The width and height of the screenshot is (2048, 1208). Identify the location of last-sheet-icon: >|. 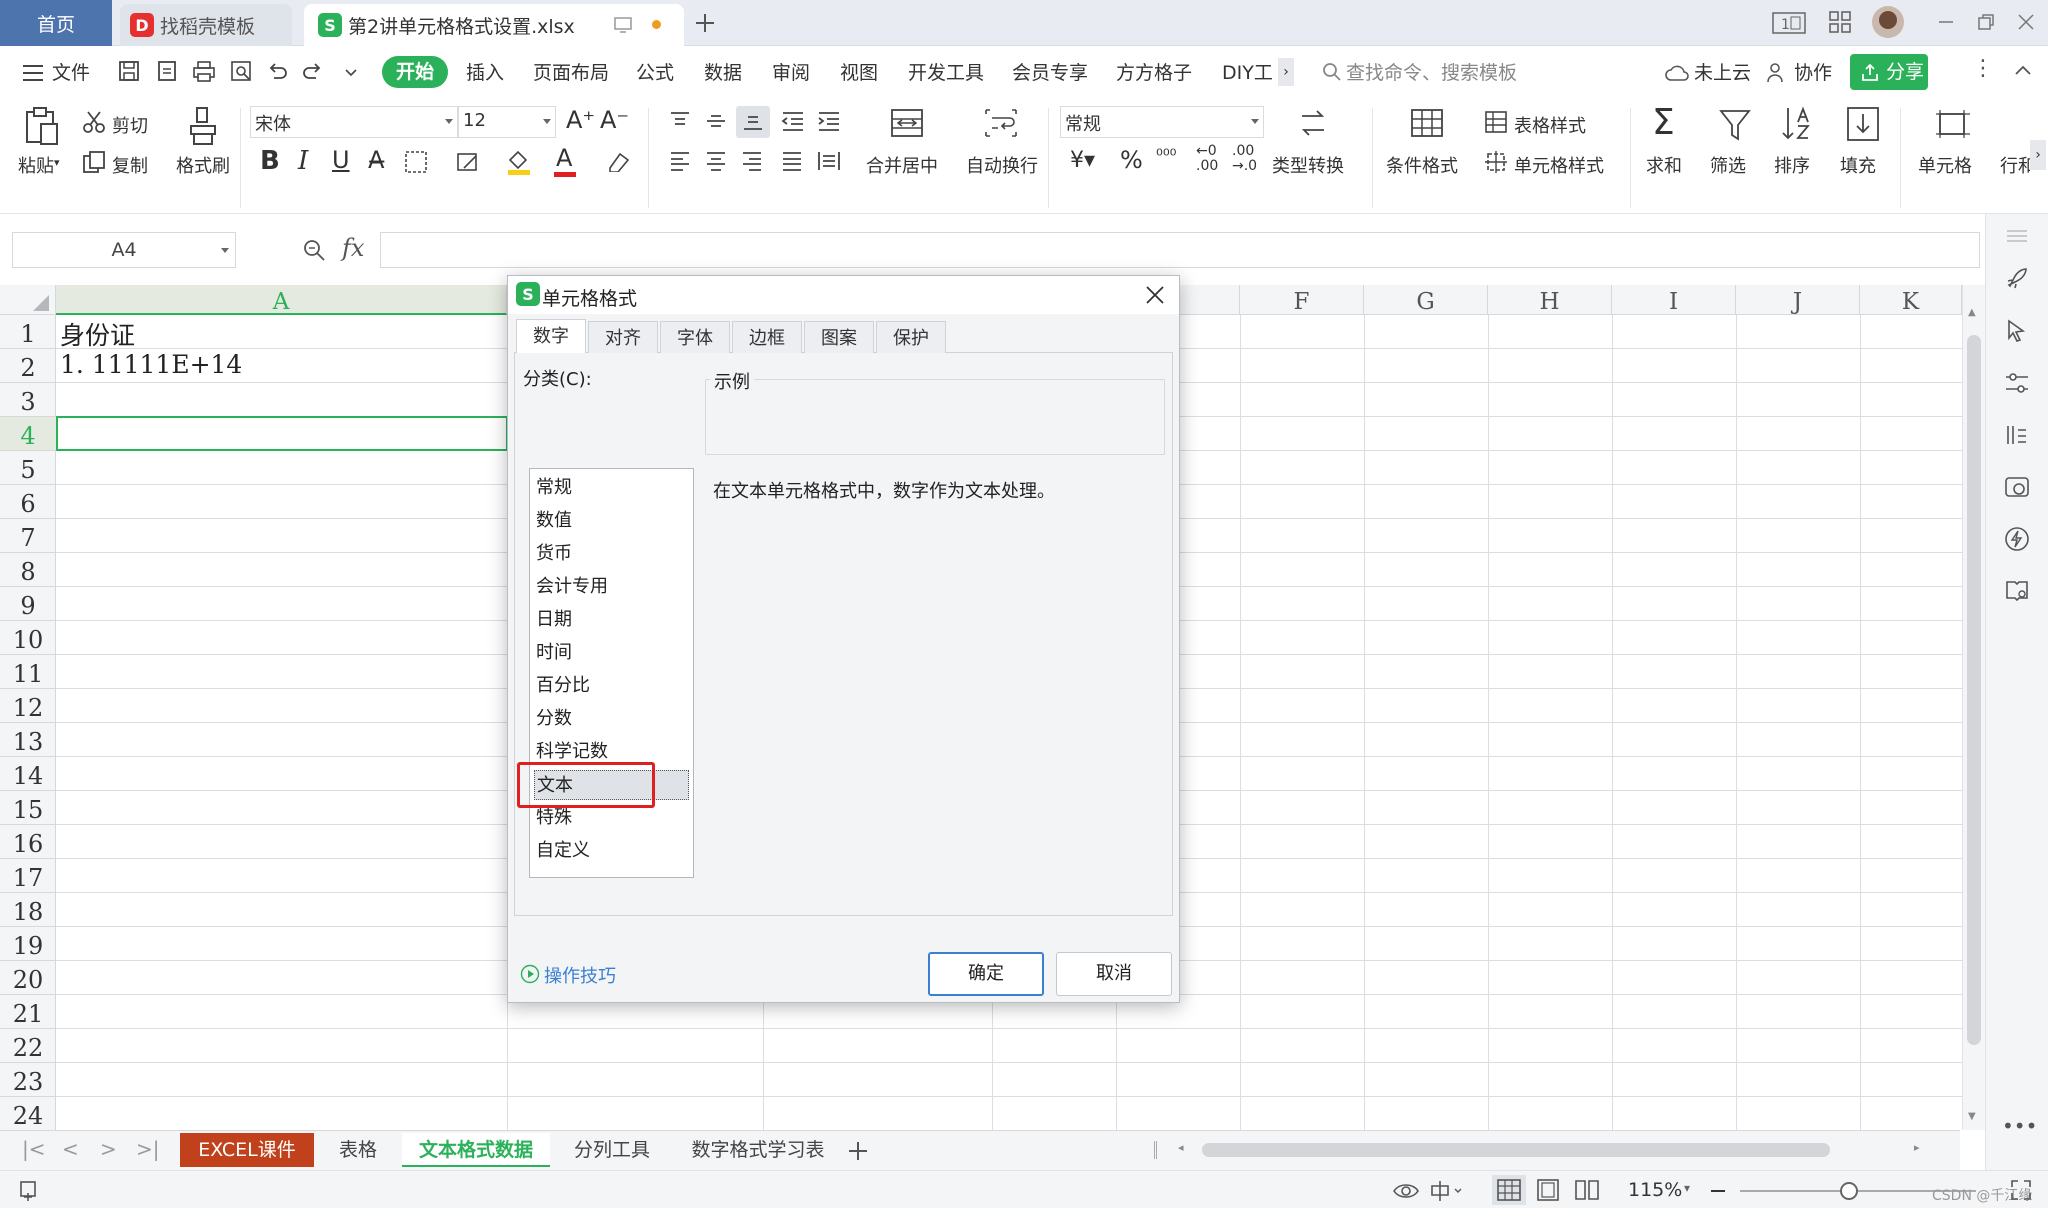
(148, 1149).